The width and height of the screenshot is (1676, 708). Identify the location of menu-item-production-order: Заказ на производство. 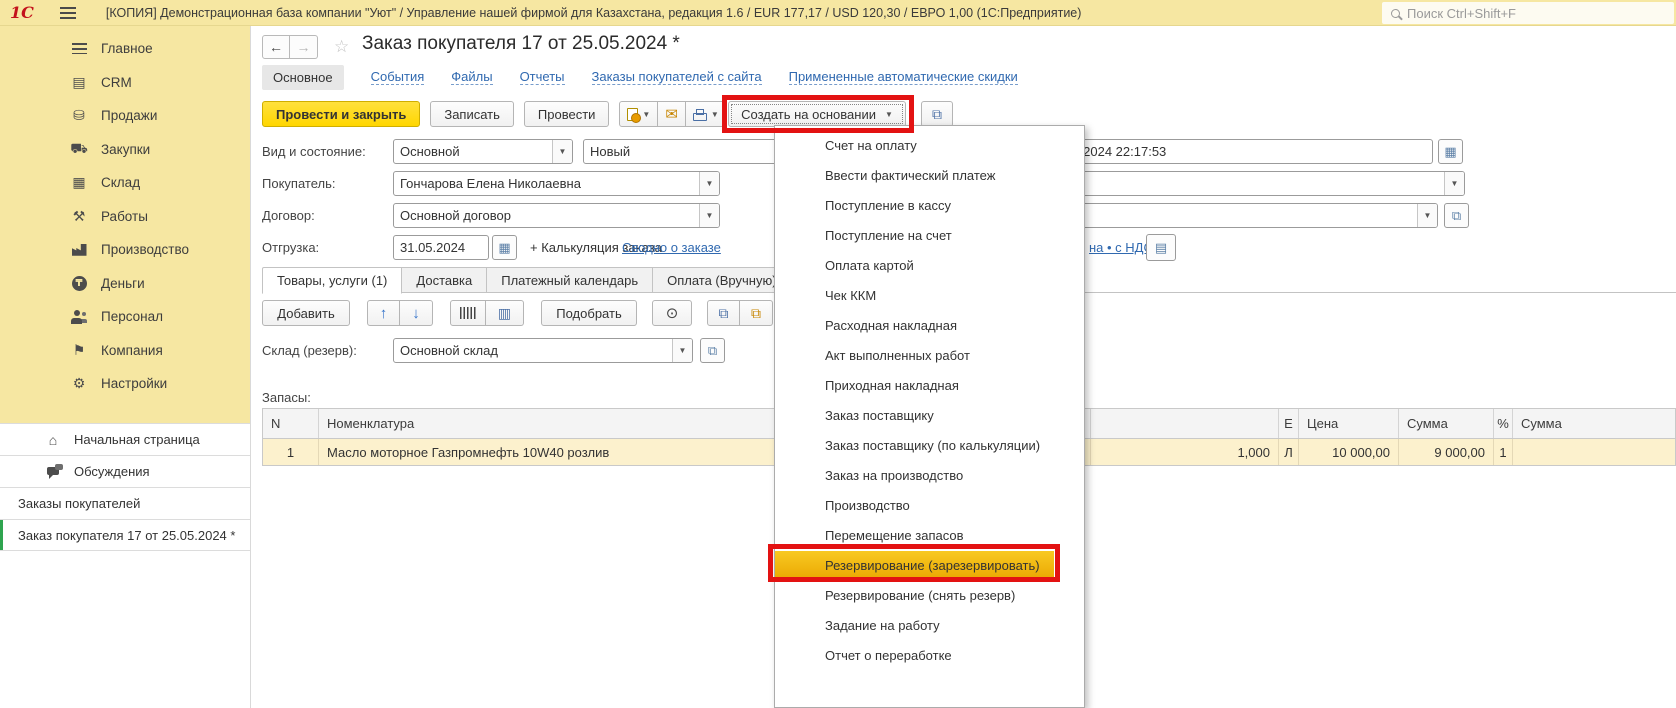
(929, 476).